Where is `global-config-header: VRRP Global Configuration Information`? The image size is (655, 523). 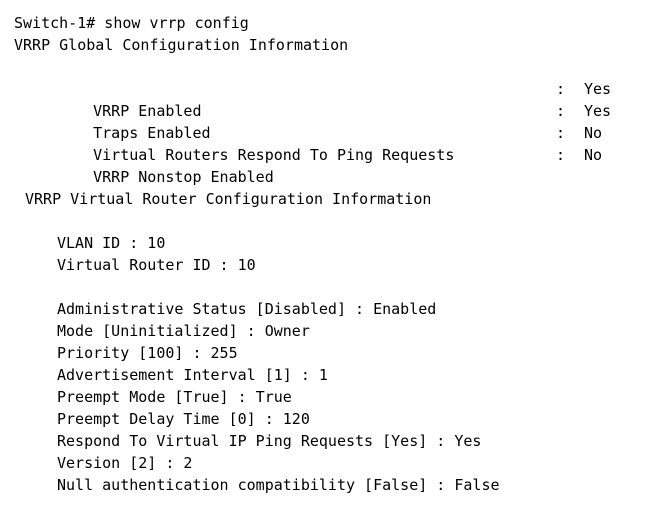 global-config-header: VRRP Global Configuration Information is located at coordinates (181, 45).